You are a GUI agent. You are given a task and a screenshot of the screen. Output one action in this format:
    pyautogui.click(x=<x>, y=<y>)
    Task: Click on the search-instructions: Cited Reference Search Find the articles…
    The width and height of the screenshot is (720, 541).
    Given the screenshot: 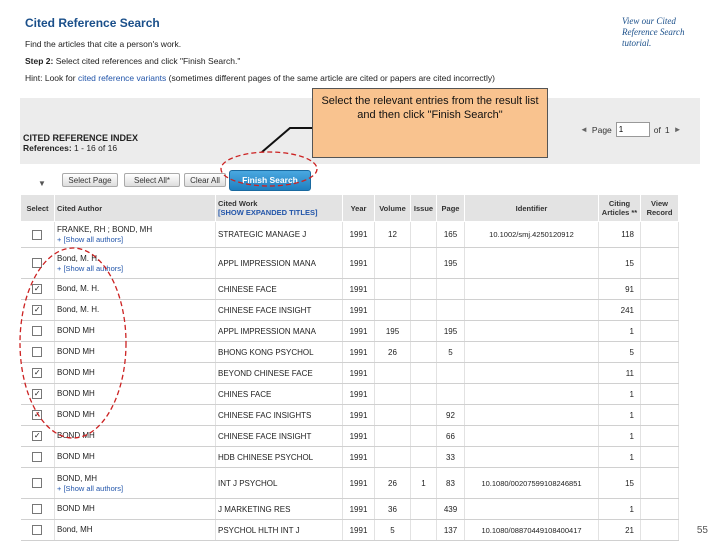 What is the action you would take?
    pyautogui.click(x=286, y=56)
    